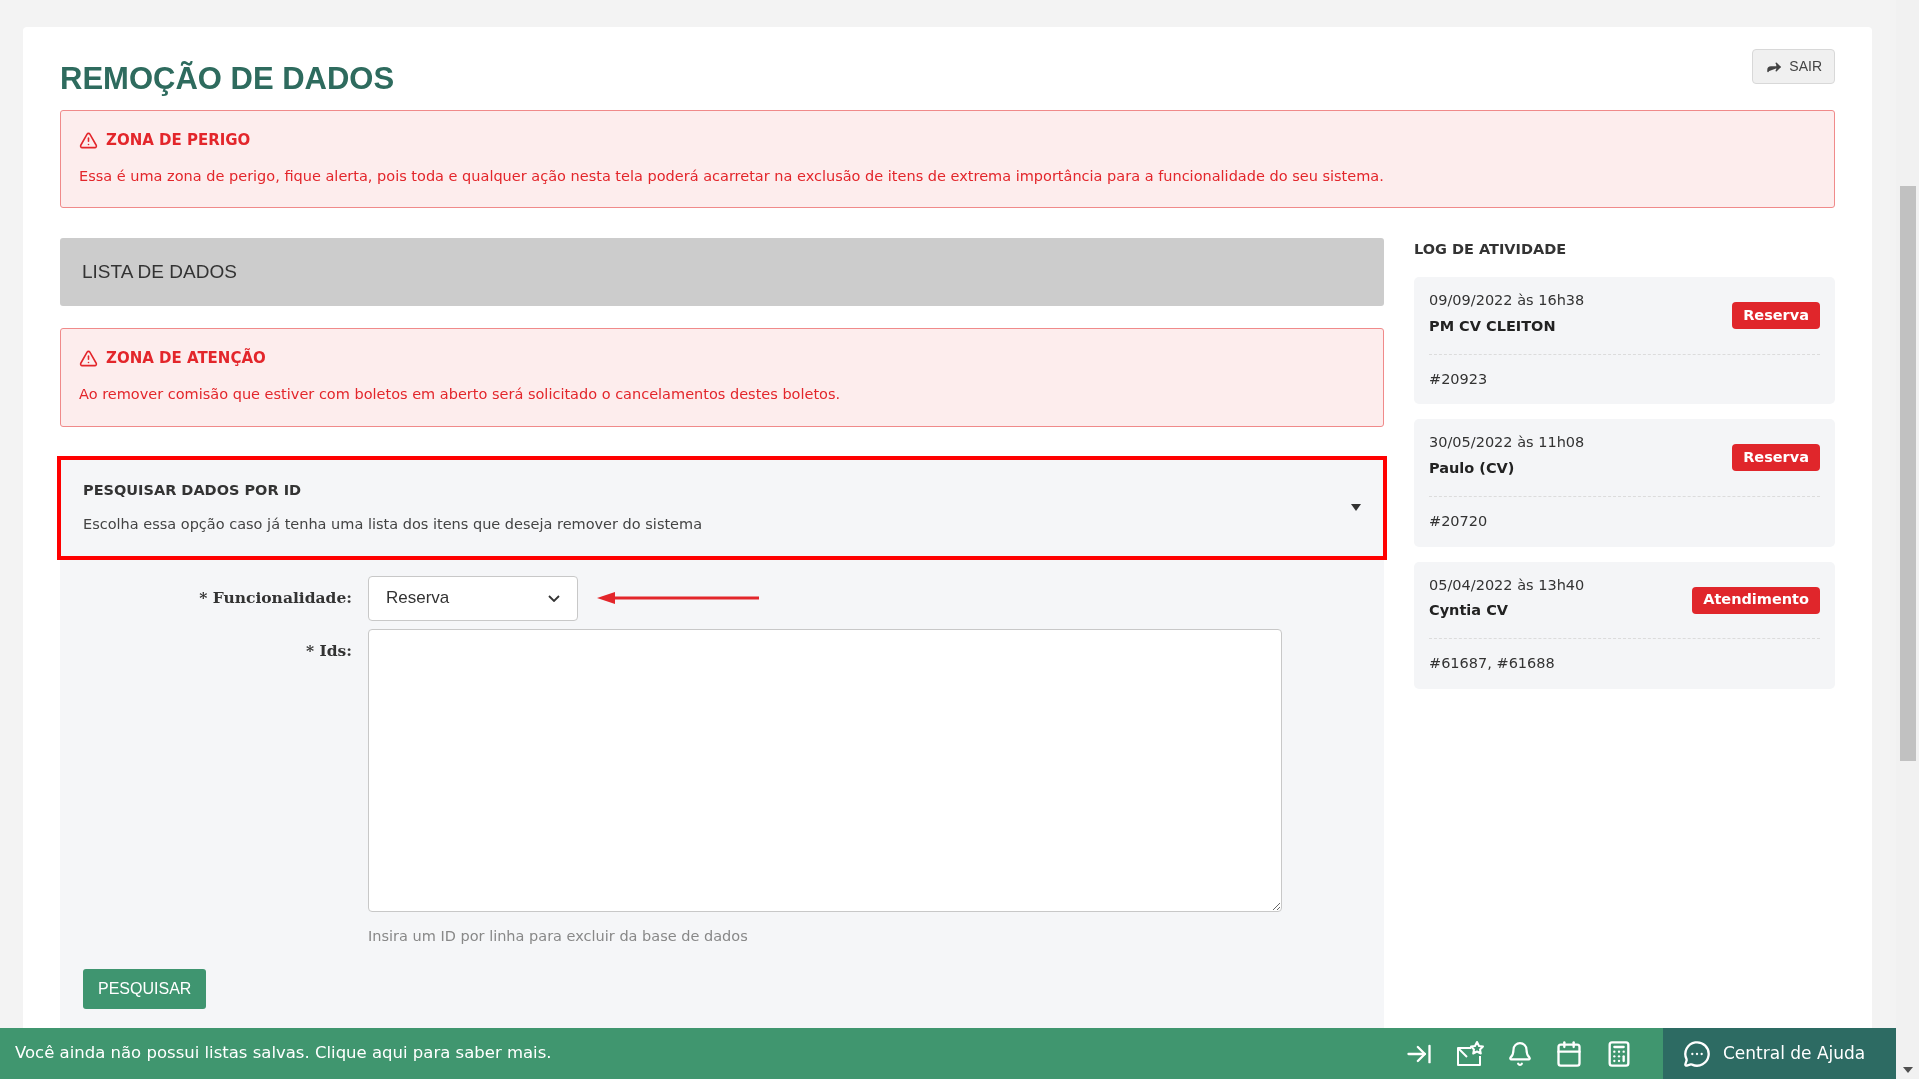  What do you see at coordinates (554, 598) in the screenshot?
I see `chevron-down-icon` at bounding box center [554, 598].